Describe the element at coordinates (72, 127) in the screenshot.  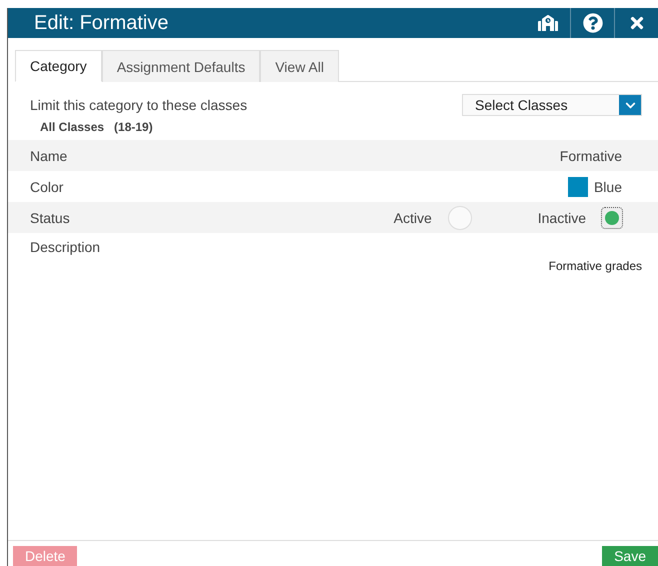
I see `classes-label: All Classes` at that location.